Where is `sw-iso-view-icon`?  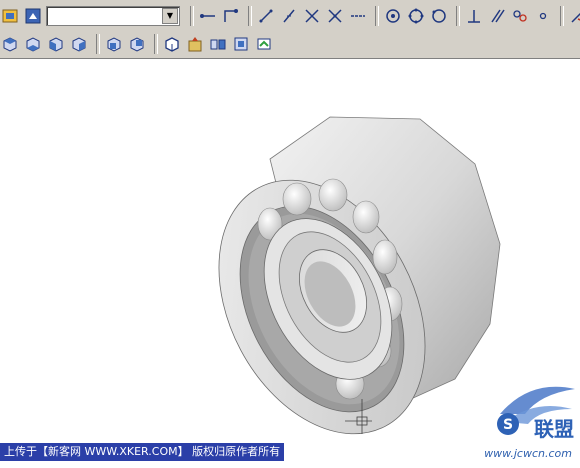 sw-iso-view-icon is located at coordinates (172, 44).